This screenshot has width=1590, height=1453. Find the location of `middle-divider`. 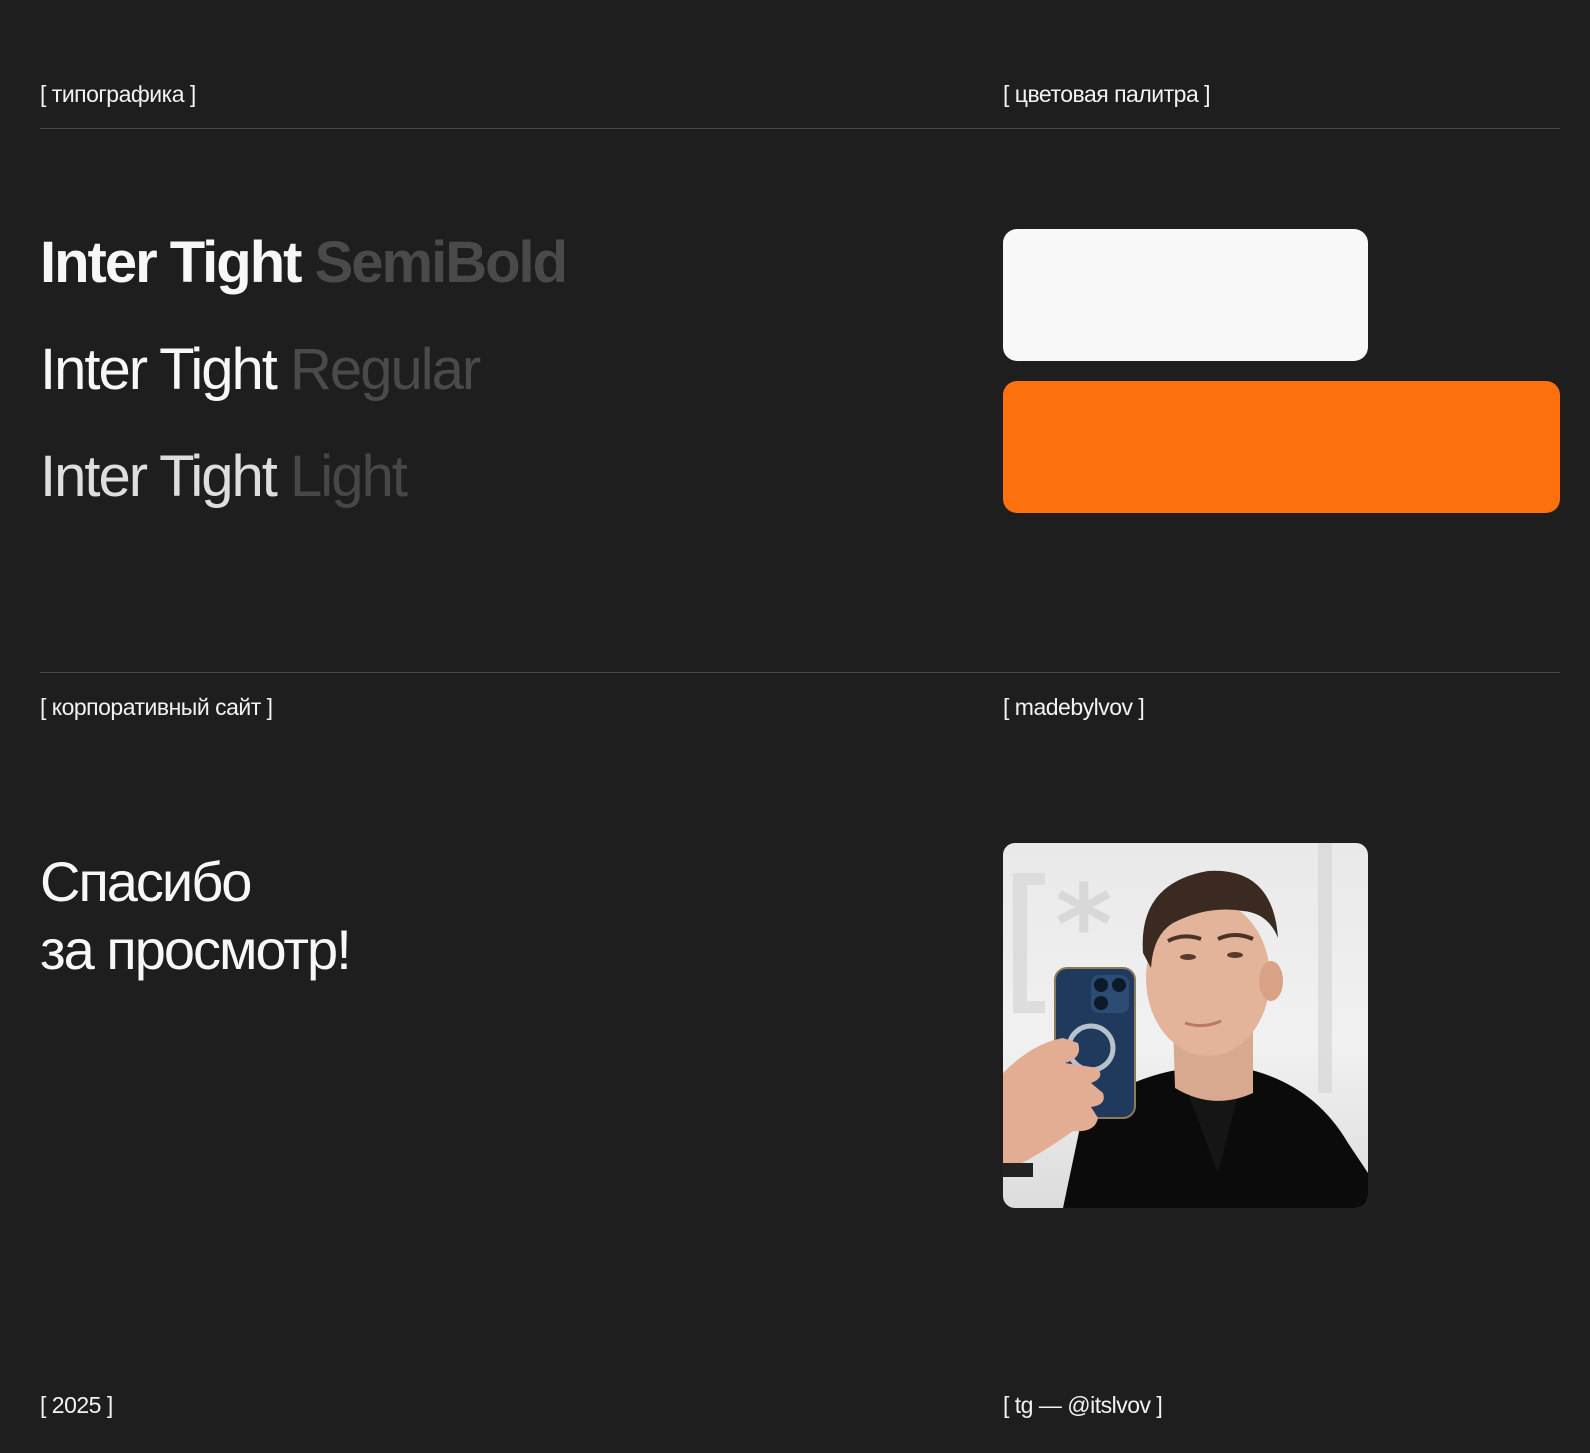

middle-divider is located at coordinates (800, 672).